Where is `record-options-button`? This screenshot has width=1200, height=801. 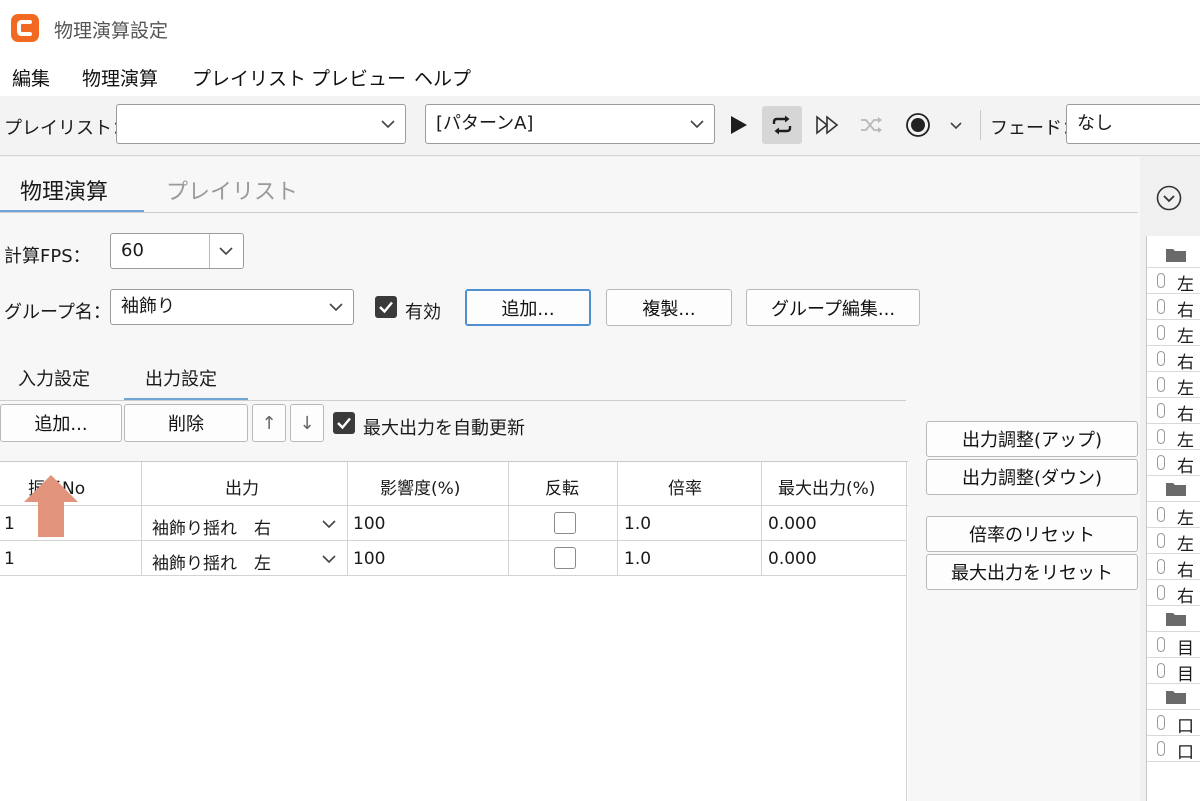
record-options-button is located at coordinates (956, 125).